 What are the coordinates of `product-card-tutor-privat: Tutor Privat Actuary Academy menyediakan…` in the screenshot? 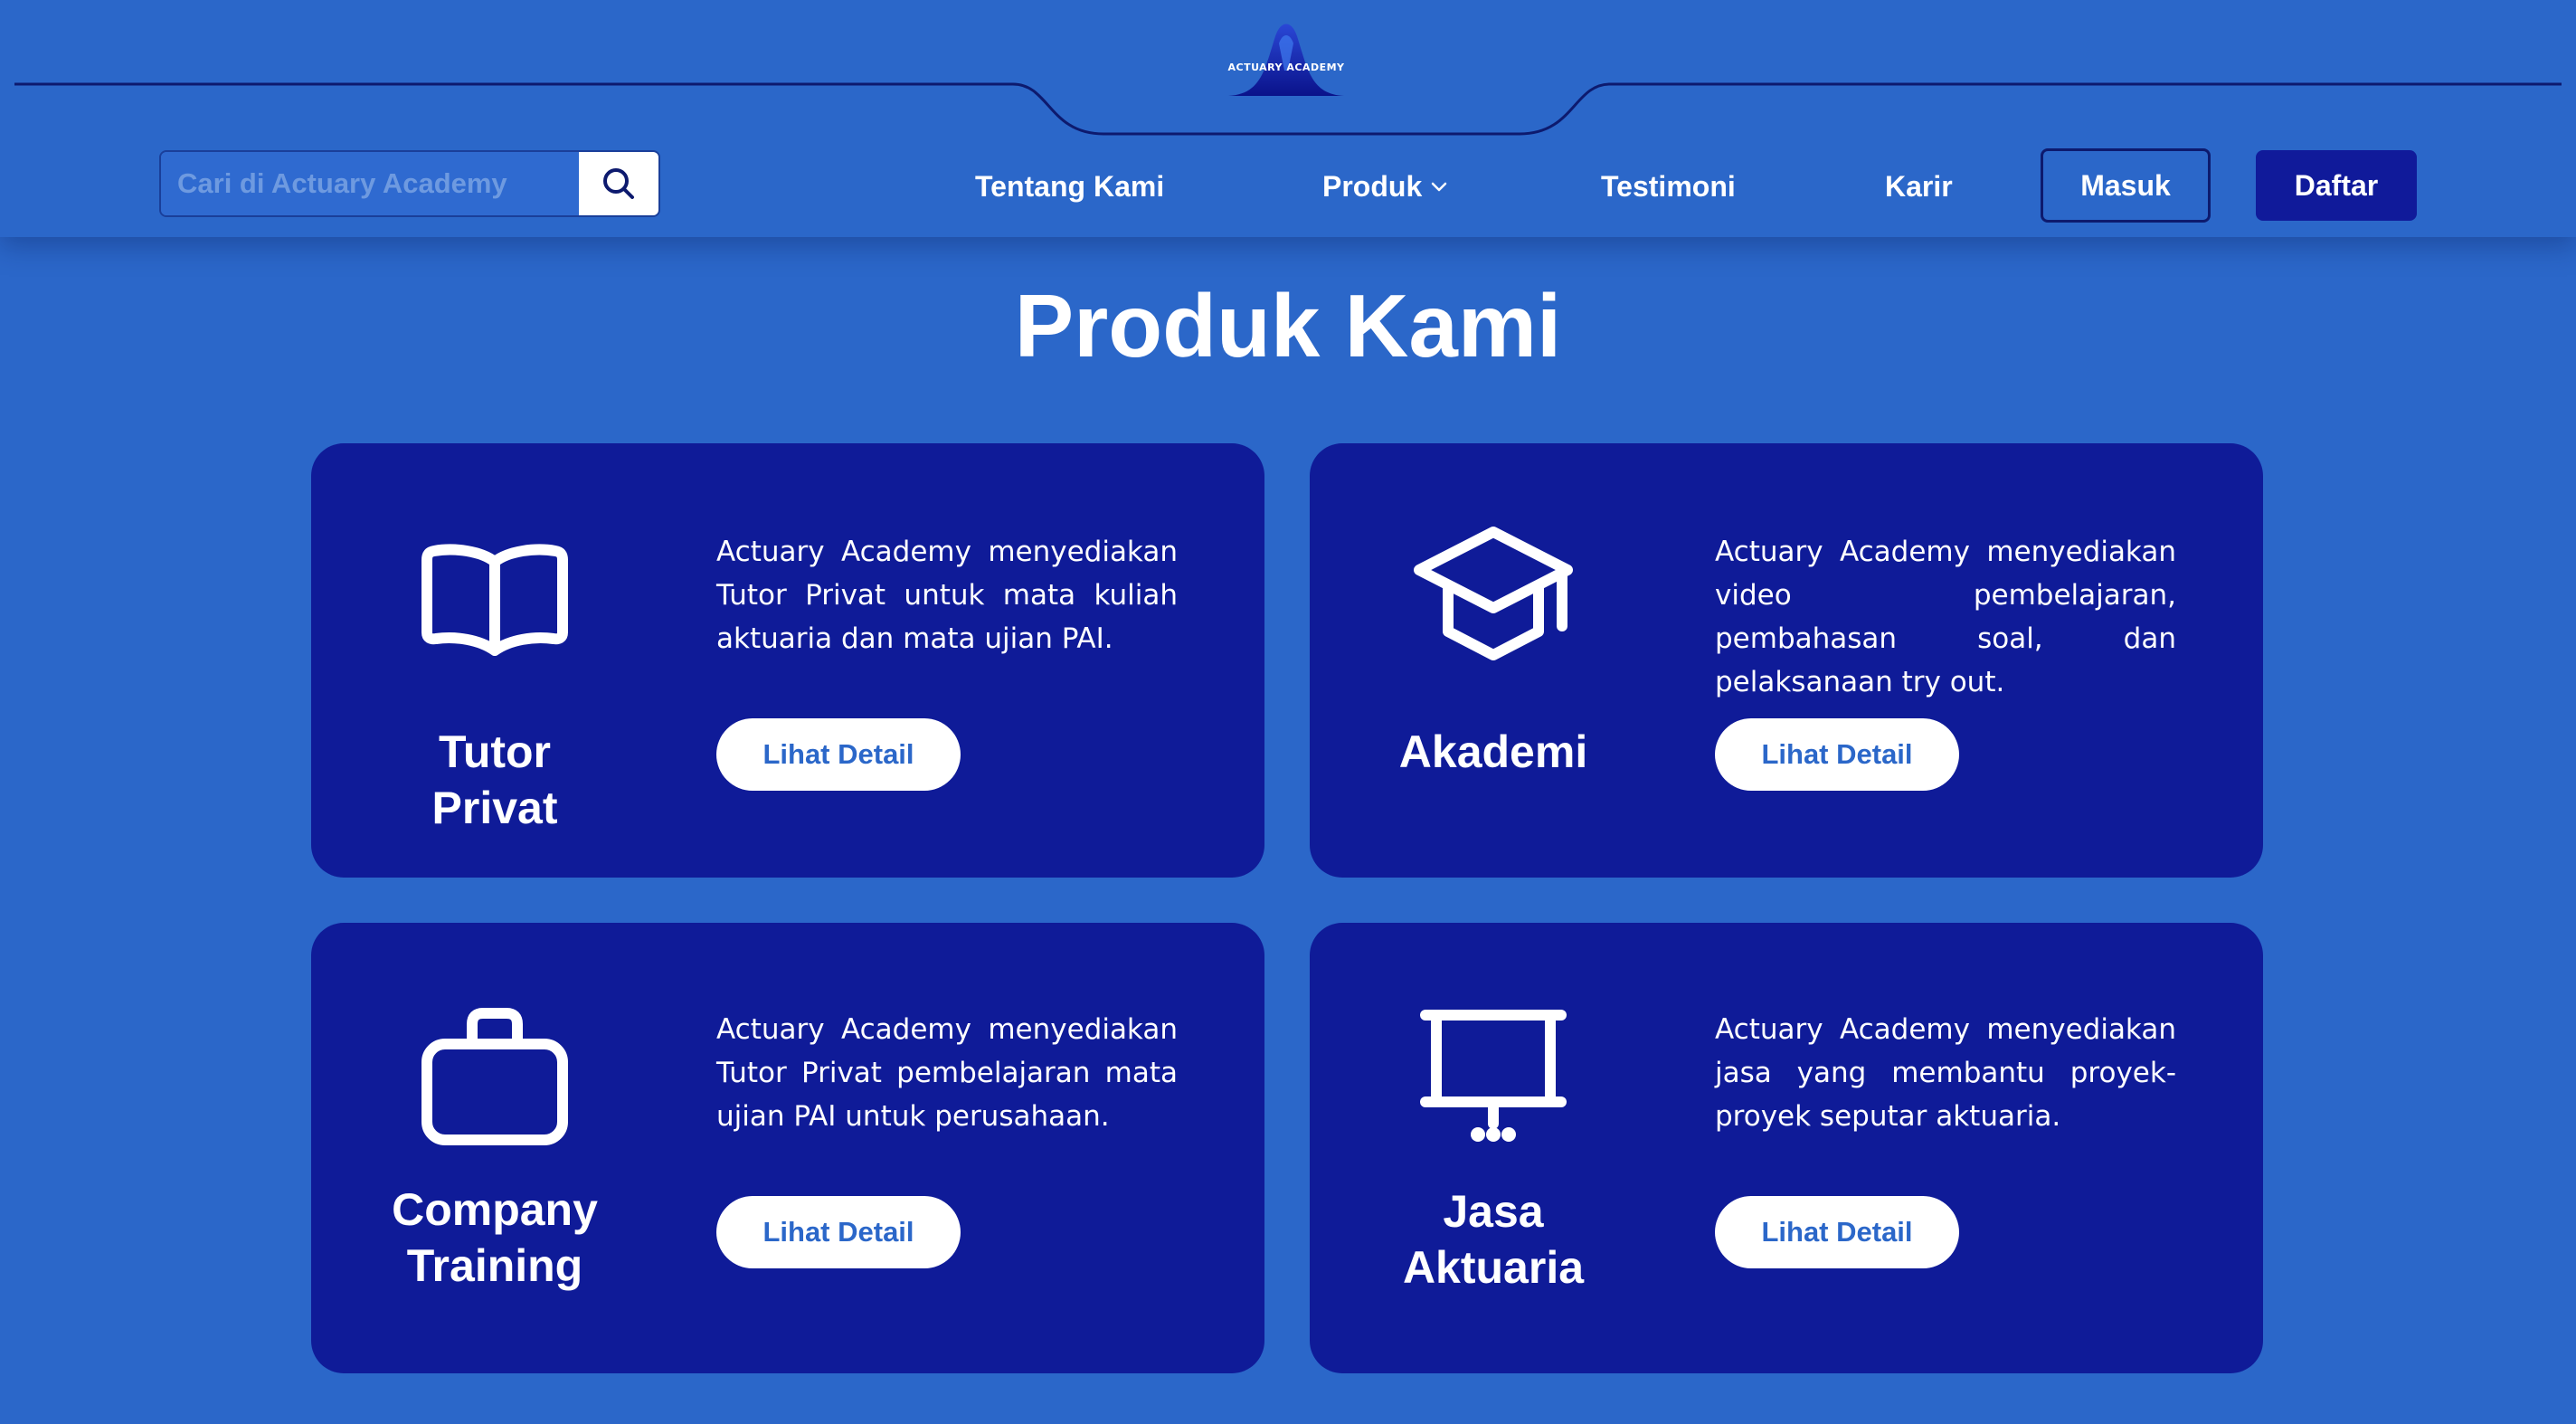 It's located at (787, 660).